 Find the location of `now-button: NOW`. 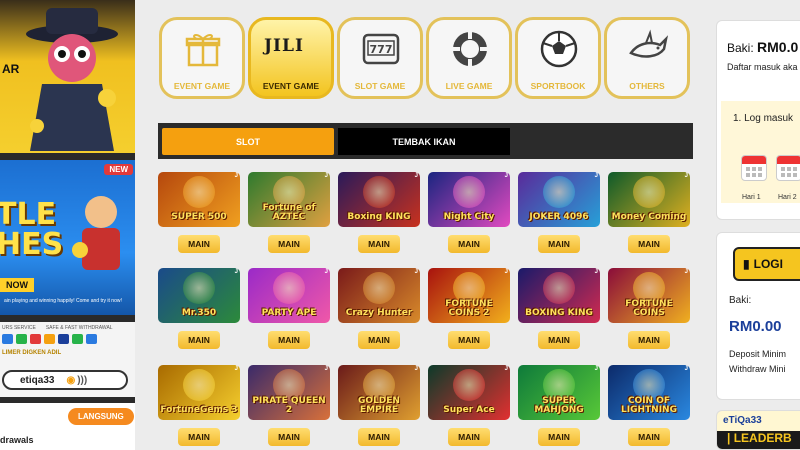

now-button: NOW is located at coordinates (17, 285).